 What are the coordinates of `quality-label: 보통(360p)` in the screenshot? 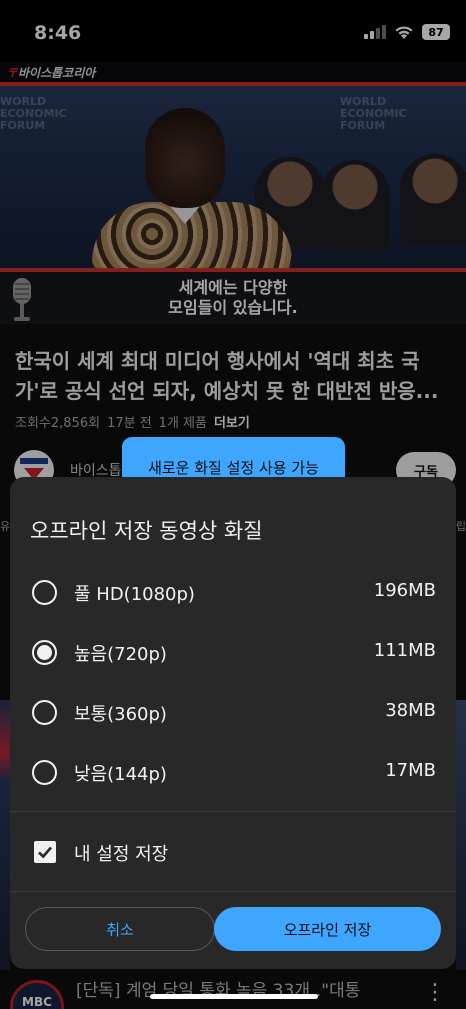 It's located at (120, 714).